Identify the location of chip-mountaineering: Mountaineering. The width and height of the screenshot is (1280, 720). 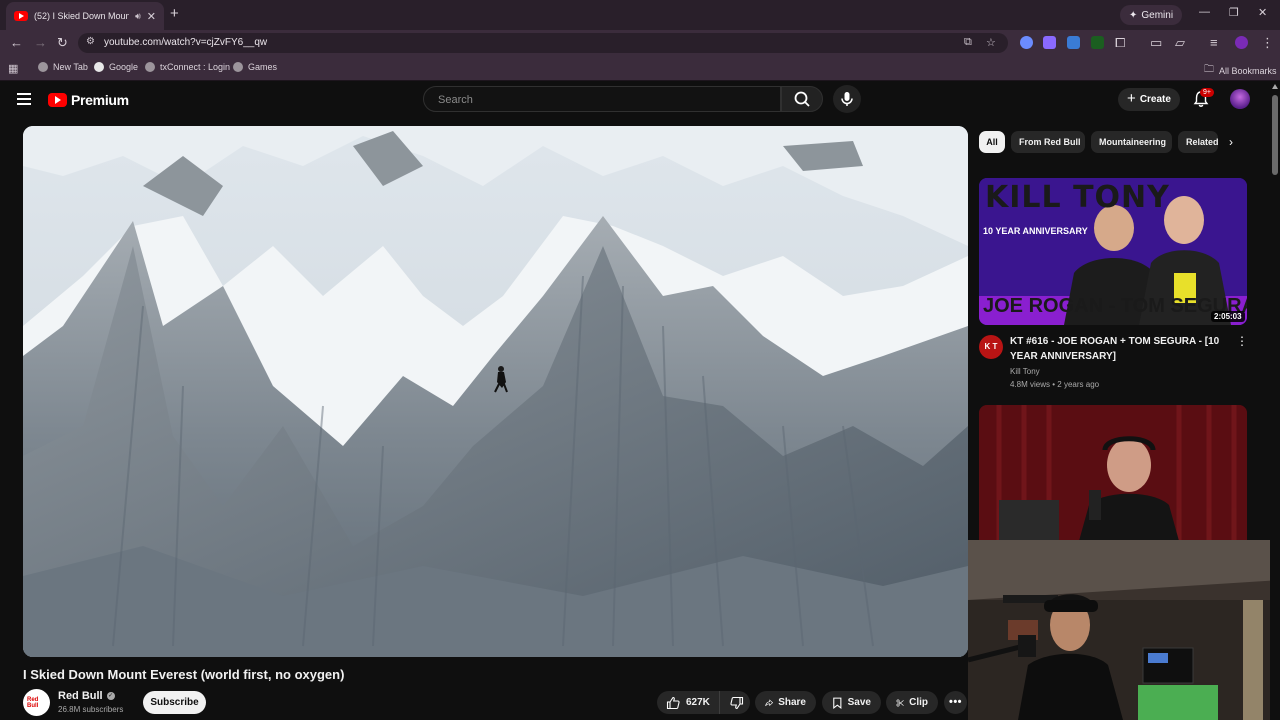
(1131, 142).